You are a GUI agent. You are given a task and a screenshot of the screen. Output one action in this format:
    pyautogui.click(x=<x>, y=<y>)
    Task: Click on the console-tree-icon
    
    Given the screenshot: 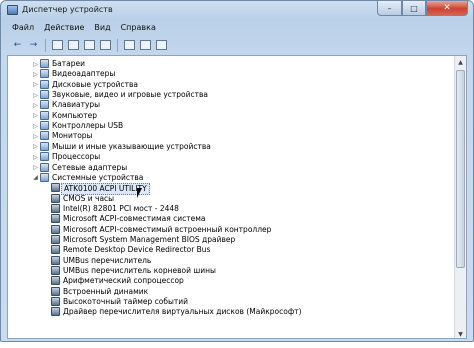 What is the action you would take?
    pyautogui.click(x=57, y=45)
    